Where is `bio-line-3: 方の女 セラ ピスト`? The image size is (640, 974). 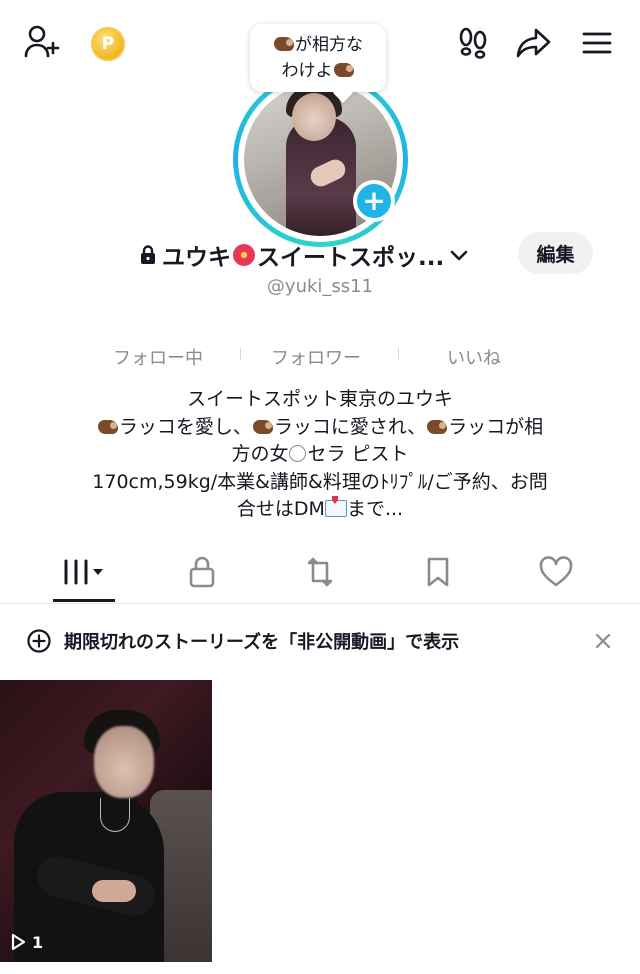
bio-line-3: 方の女 セラ ピスト is located at coordinates (320, 455).